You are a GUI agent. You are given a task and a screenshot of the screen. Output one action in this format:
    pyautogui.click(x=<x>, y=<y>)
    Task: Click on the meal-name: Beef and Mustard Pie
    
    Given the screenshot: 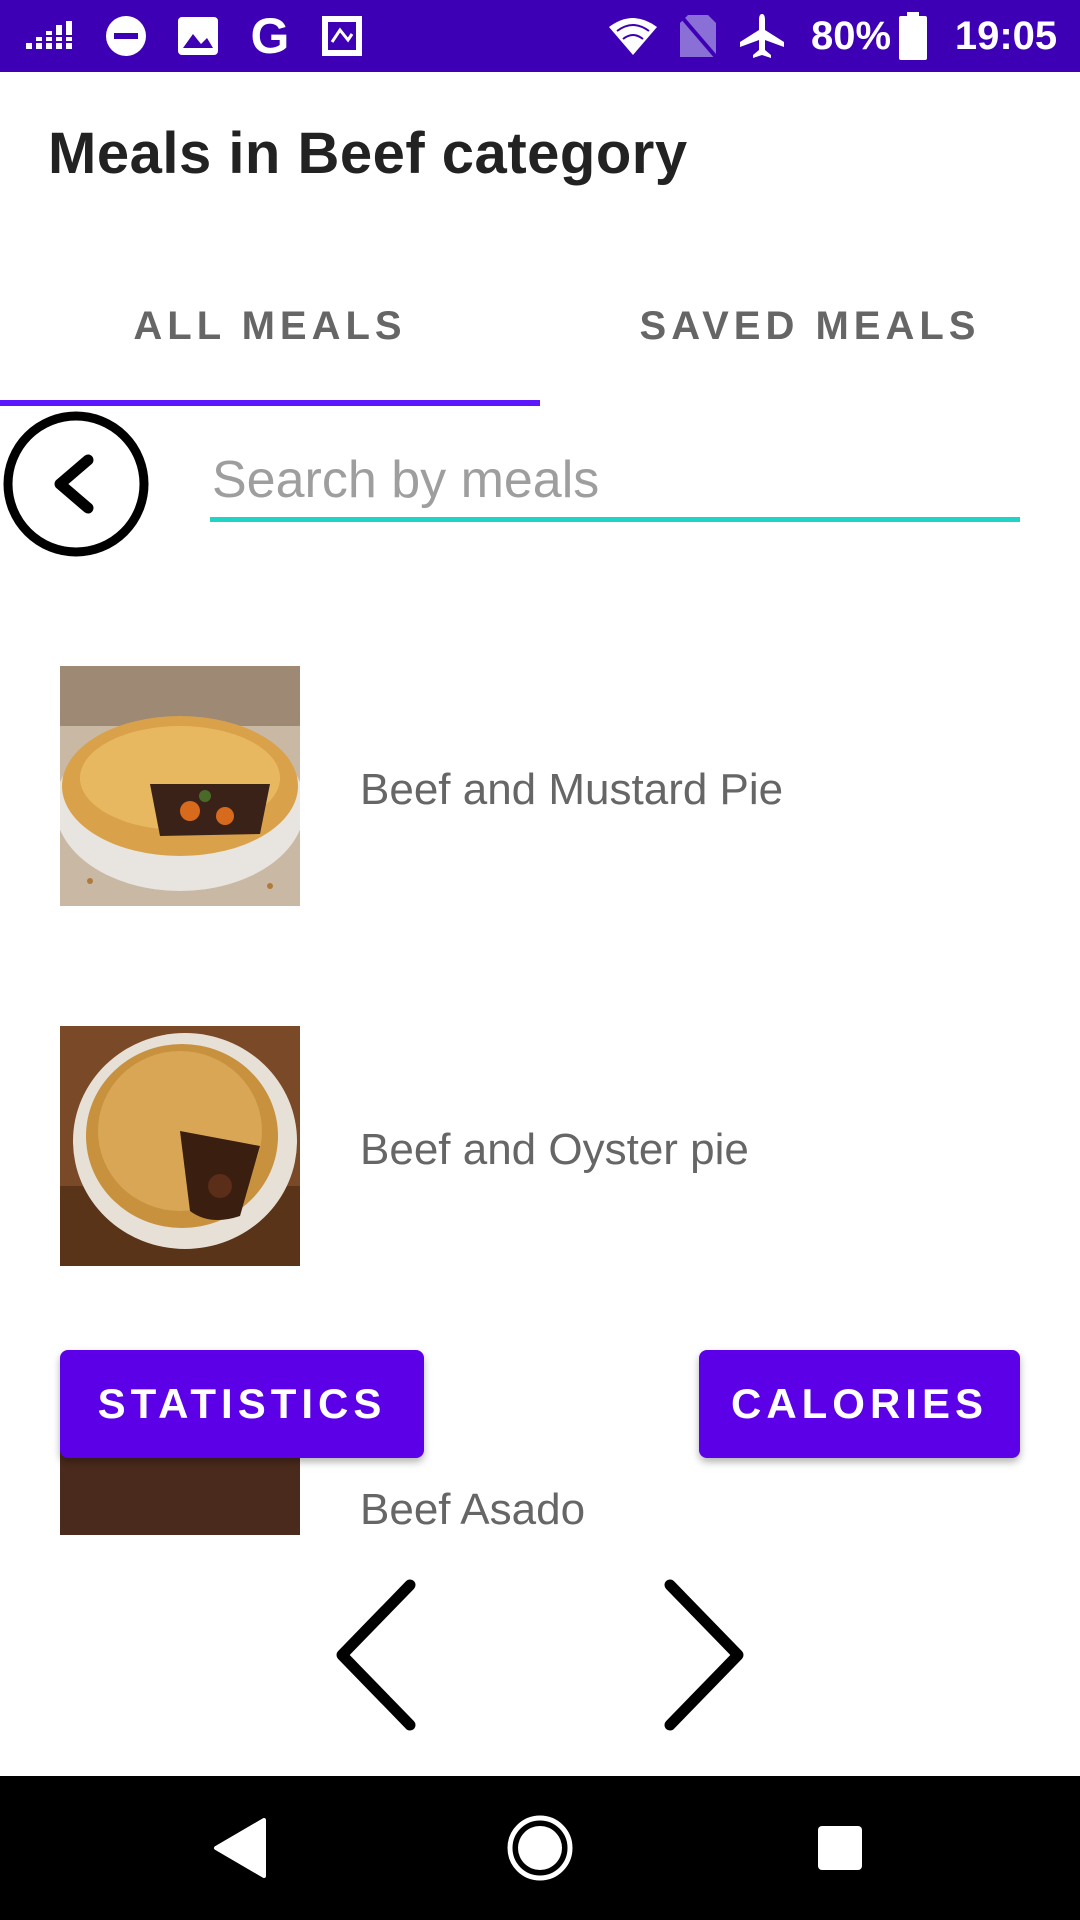 What is the action you would take?
    pyautogui.click(x=572, y=789)
    